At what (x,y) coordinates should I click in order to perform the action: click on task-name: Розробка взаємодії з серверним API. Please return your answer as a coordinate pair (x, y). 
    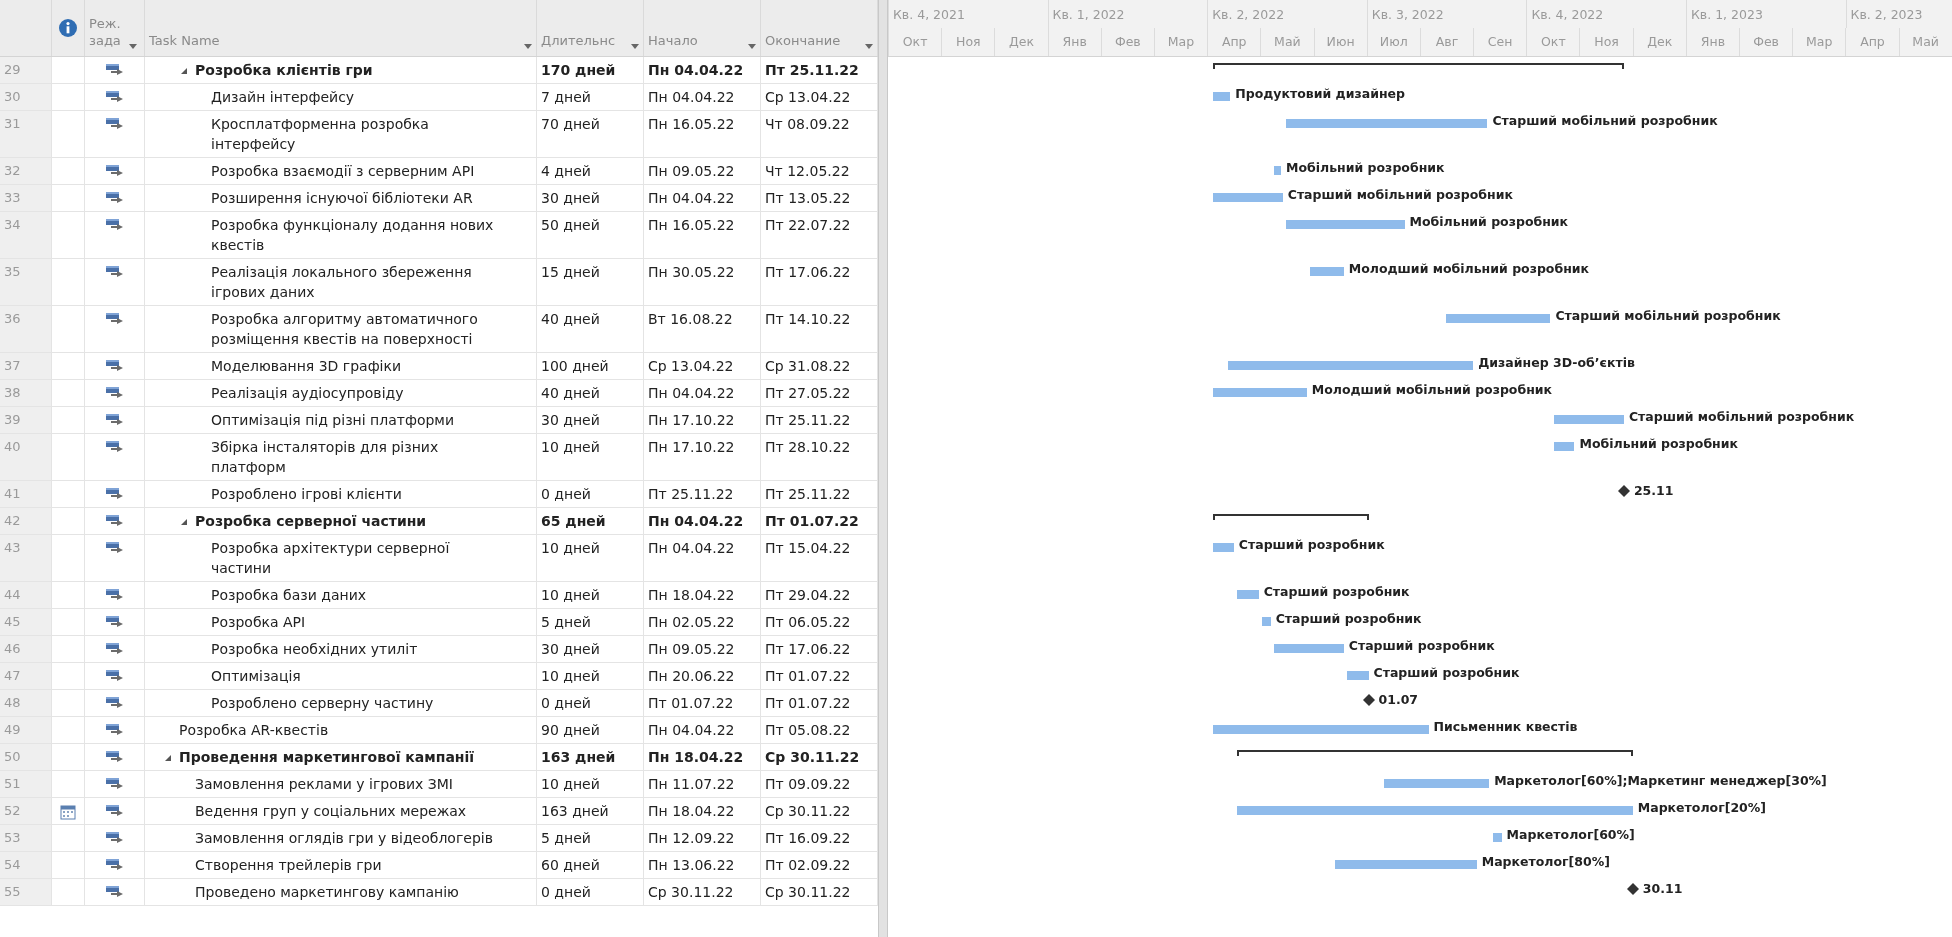
    Looking at the image, I should click on (343, 171).